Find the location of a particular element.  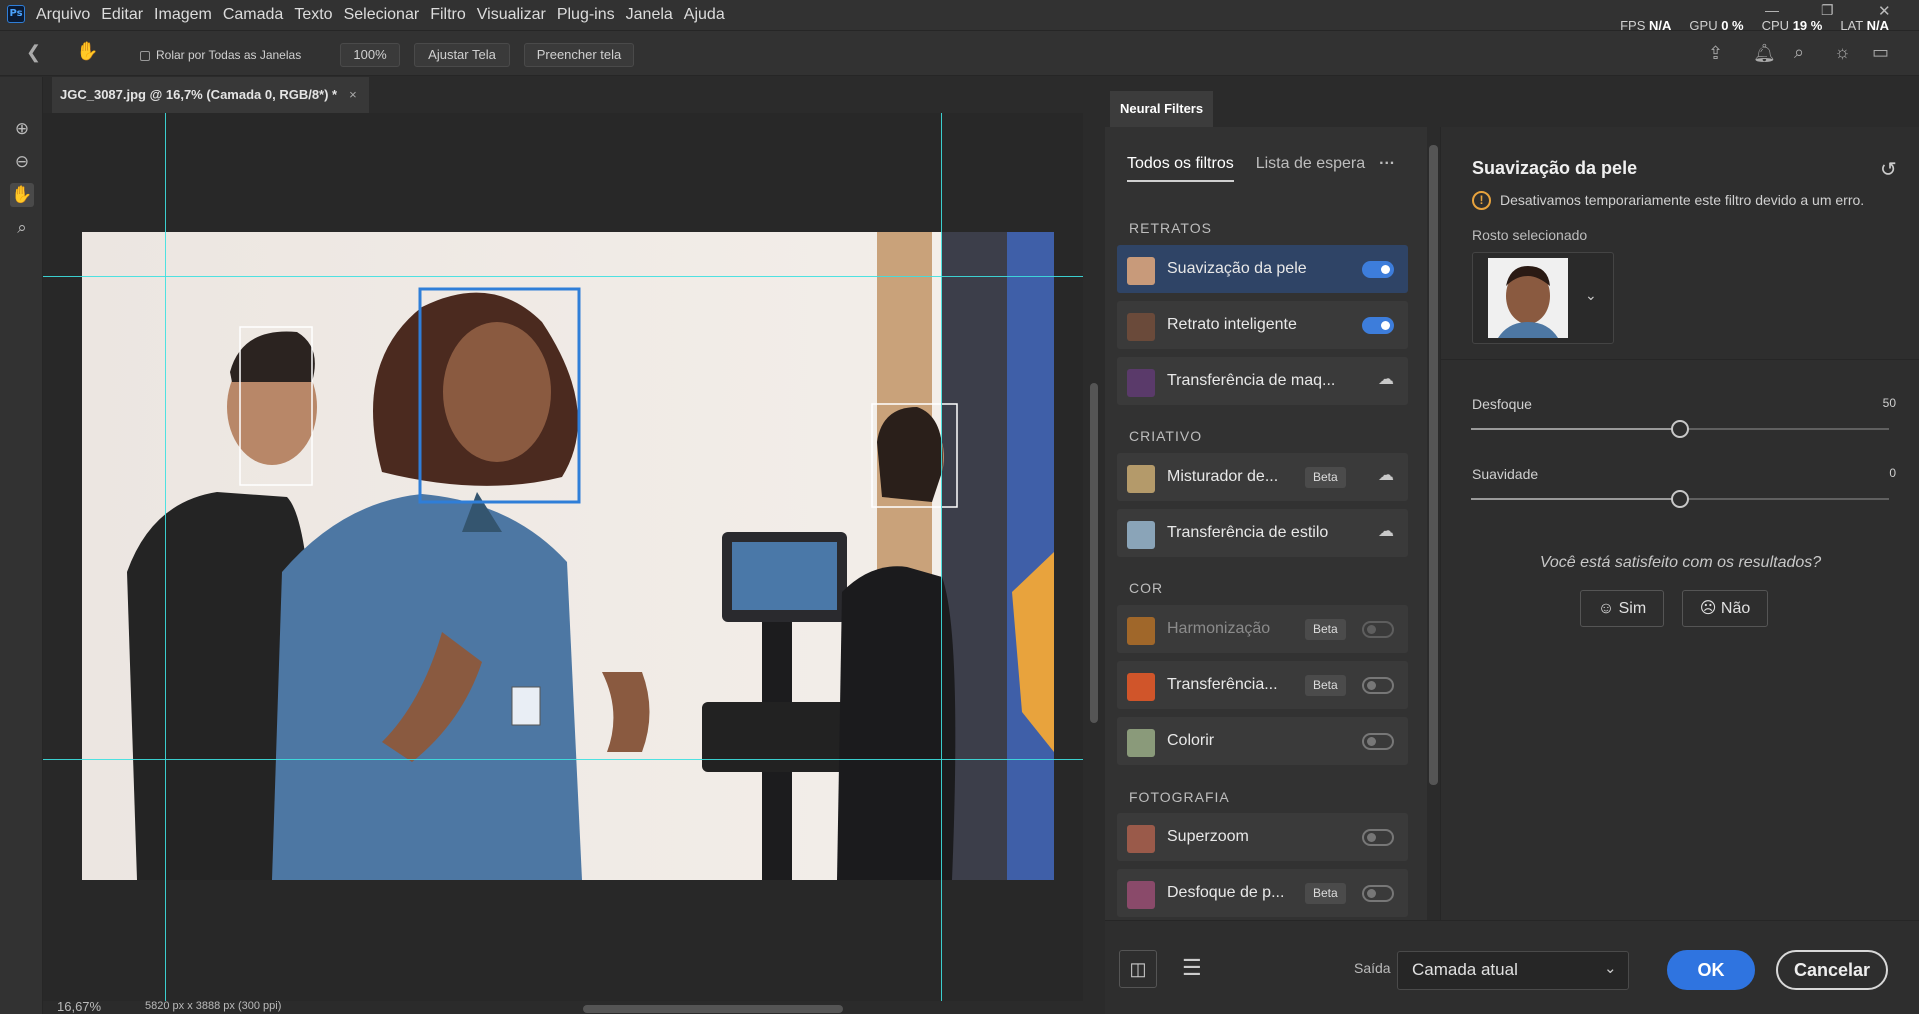

hand-icon: ✋ is located at coordinates (22, 195).